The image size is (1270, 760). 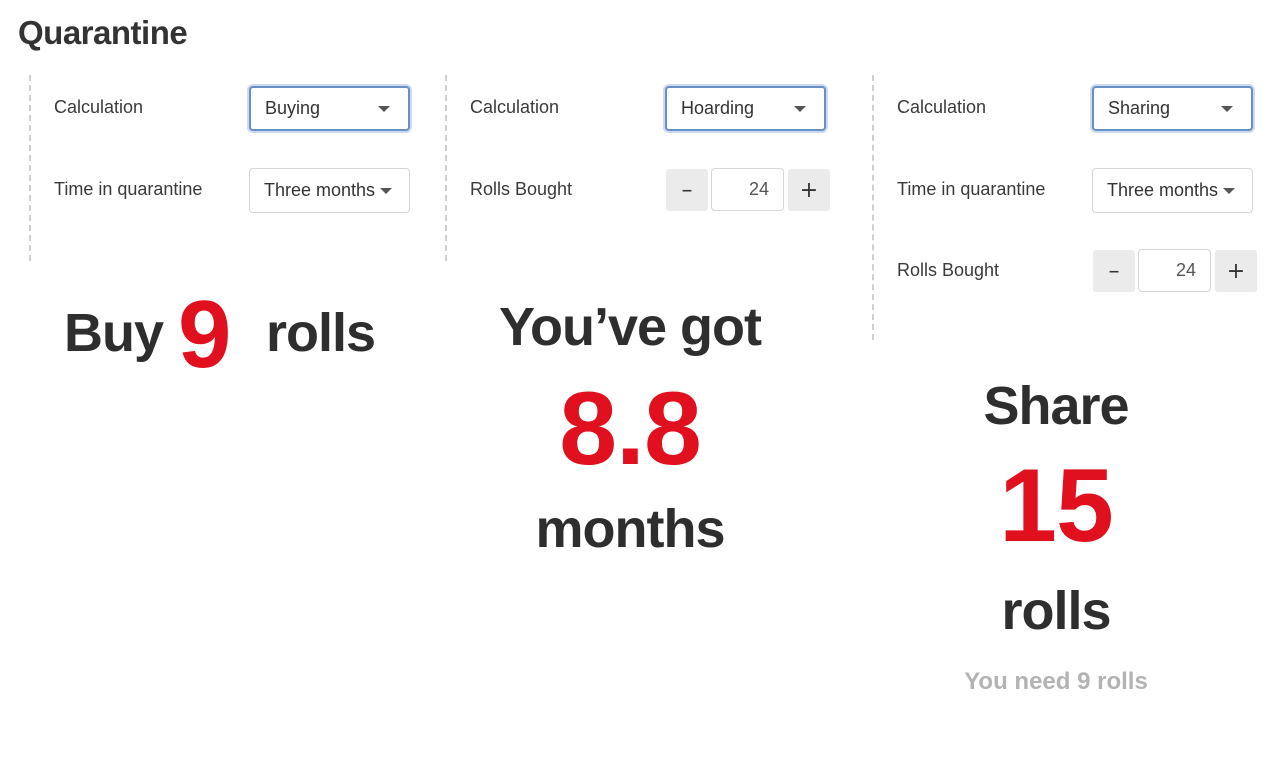 What do you see at coordinates (687, 190) in the screenshot?
I see `hoarding-rolls-decrement-button: –` at bounding box center [687, 190].